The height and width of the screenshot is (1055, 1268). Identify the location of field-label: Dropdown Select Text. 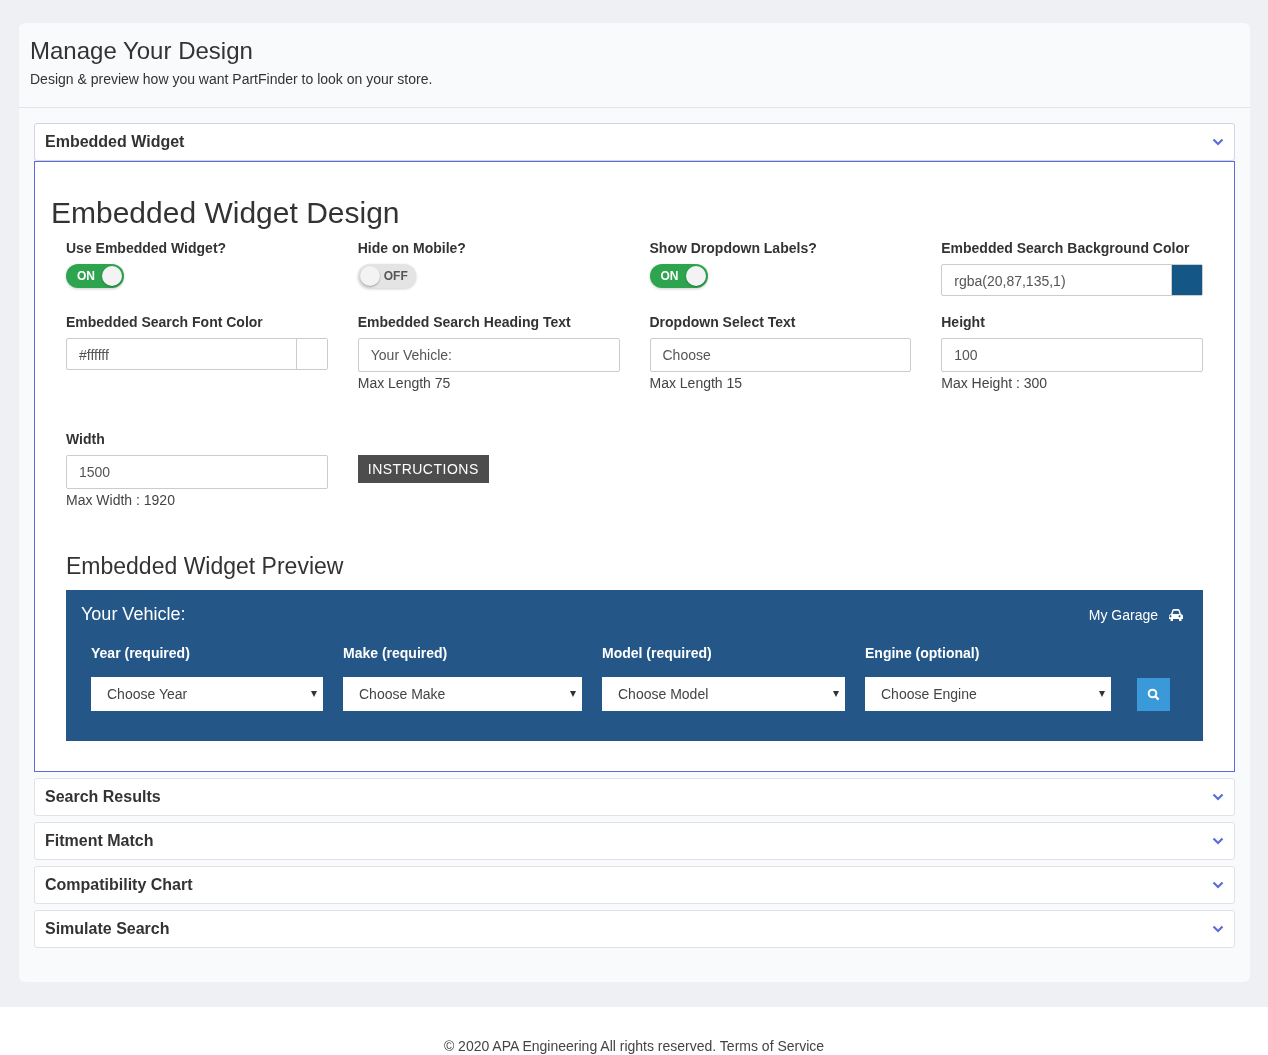
(722, 322).